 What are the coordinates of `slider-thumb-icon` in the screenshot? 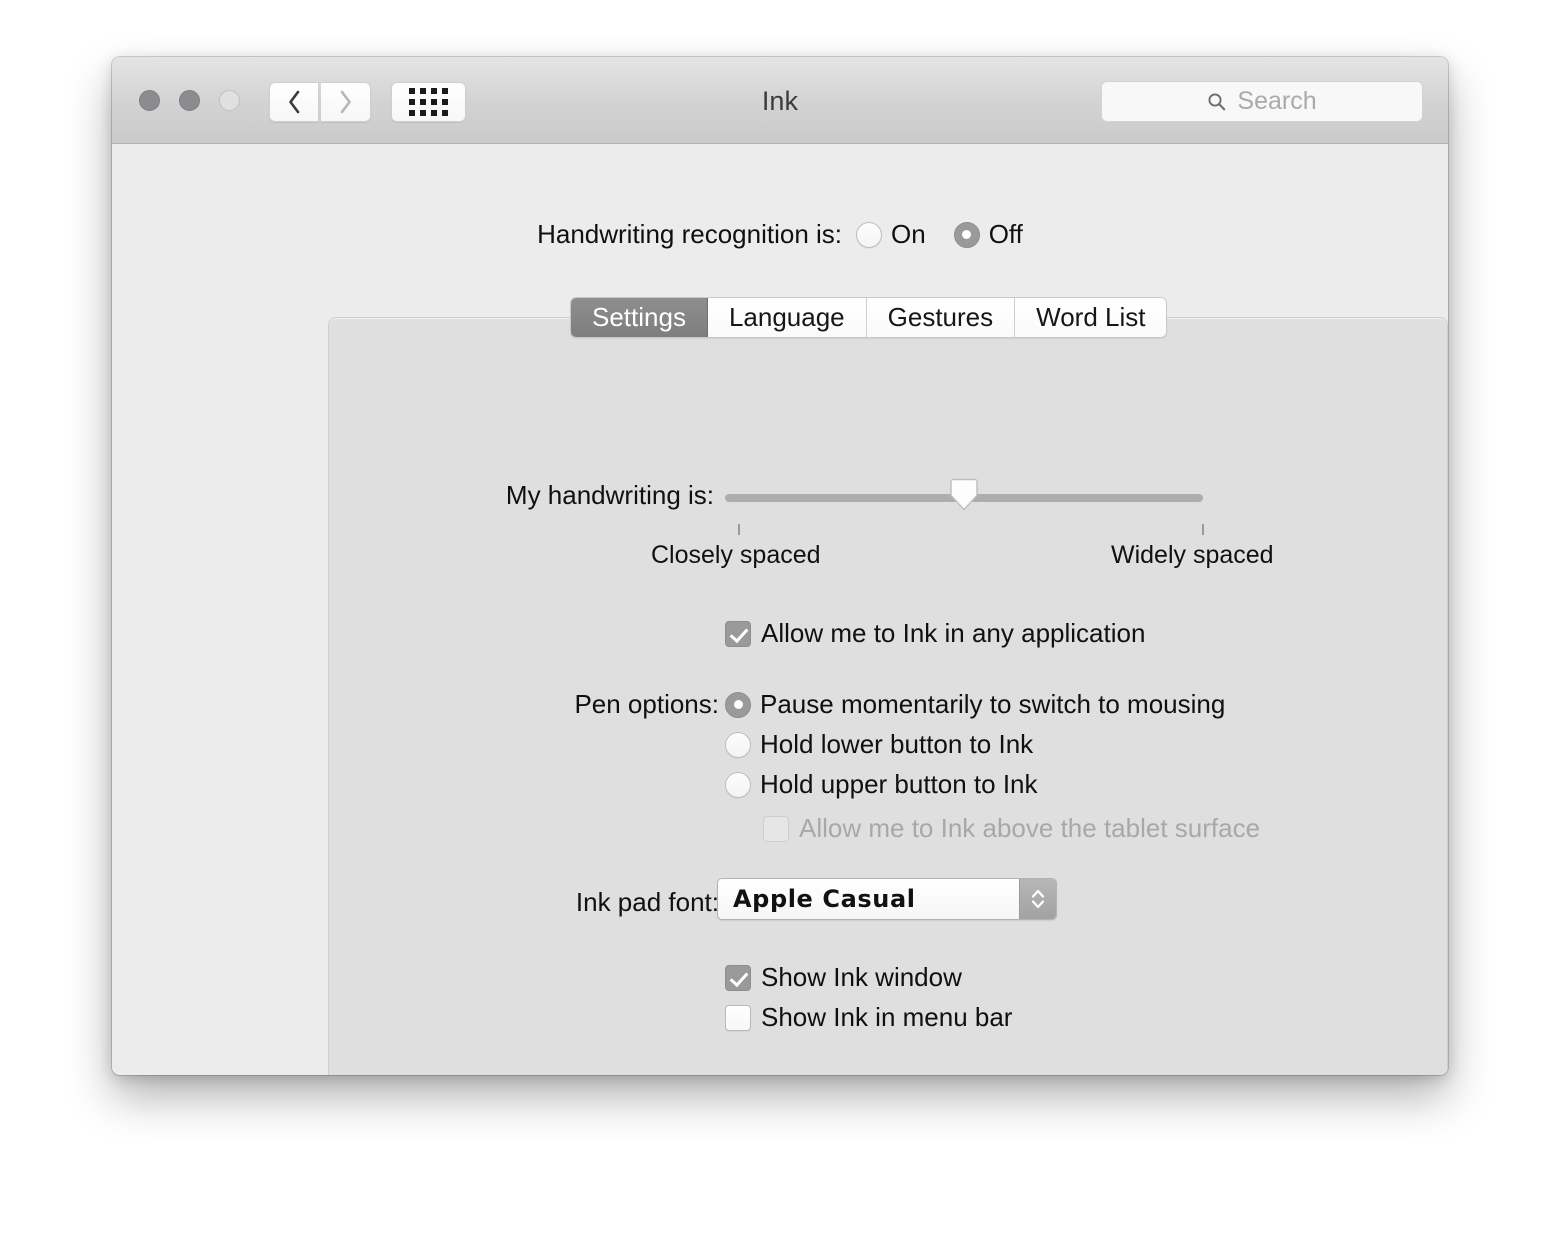 It's located at (964, 494).